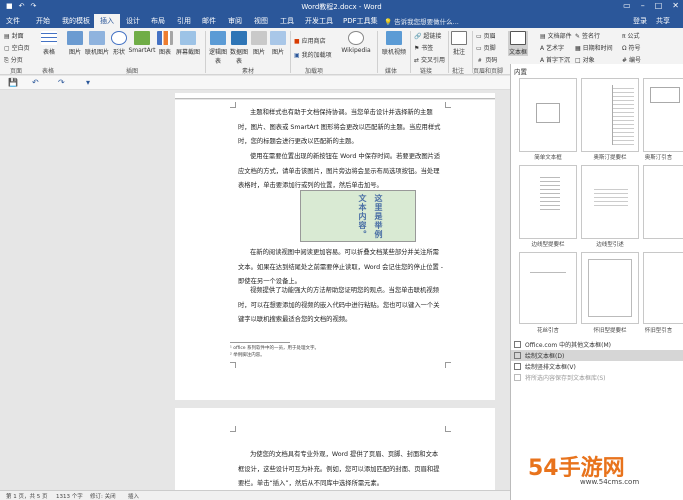 The height and width of the screenshot is (500, 683). What do you see at coordinates (458, 52) in the screenshot?
I see `comment-label: 批注` at bounding box center [458, 52].